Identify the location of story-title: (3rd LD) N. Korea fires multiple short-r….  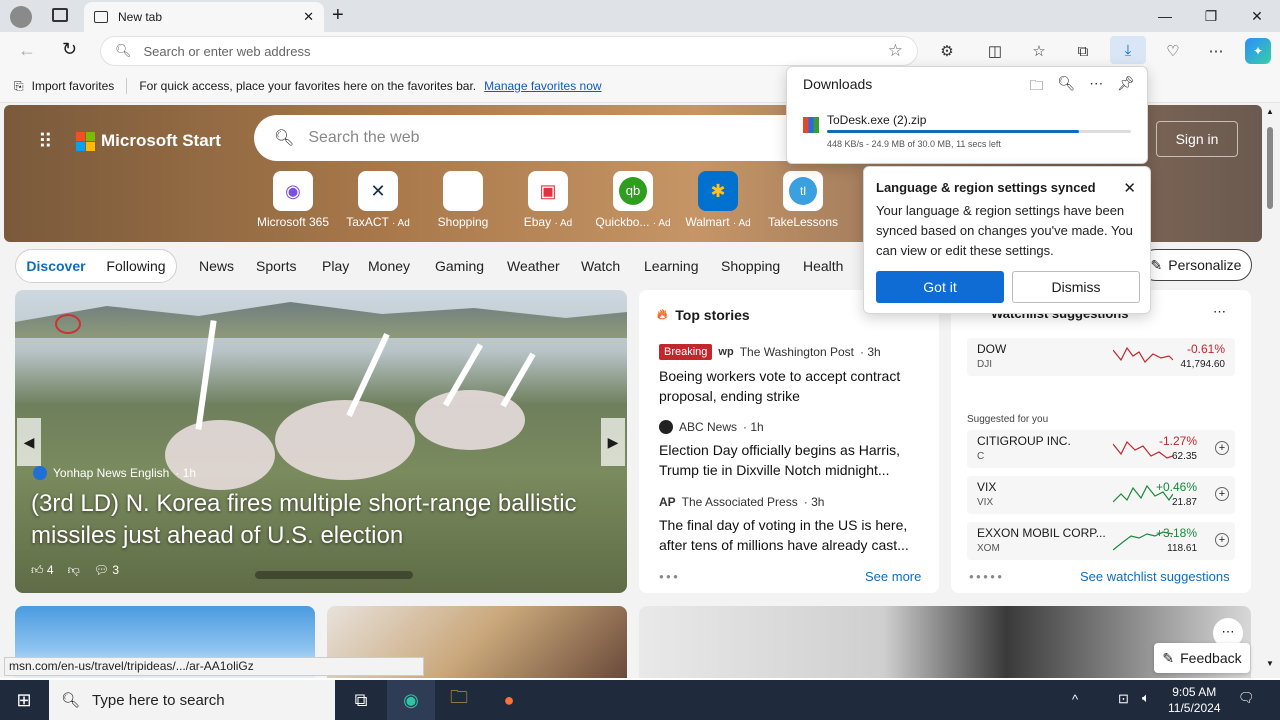
(321, 520).